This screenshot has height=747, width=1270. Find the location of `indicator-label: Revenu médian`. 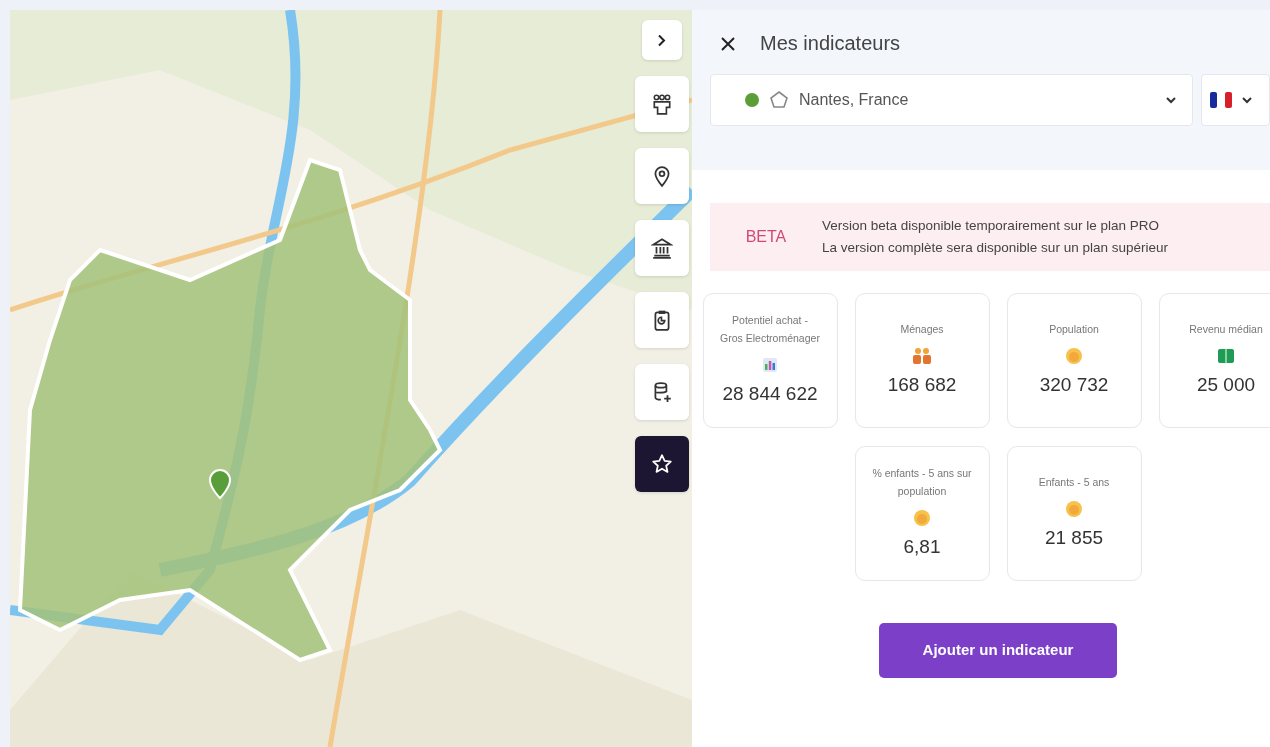

indicator-label: Revenu médian is located at coordinates (1226, 330).